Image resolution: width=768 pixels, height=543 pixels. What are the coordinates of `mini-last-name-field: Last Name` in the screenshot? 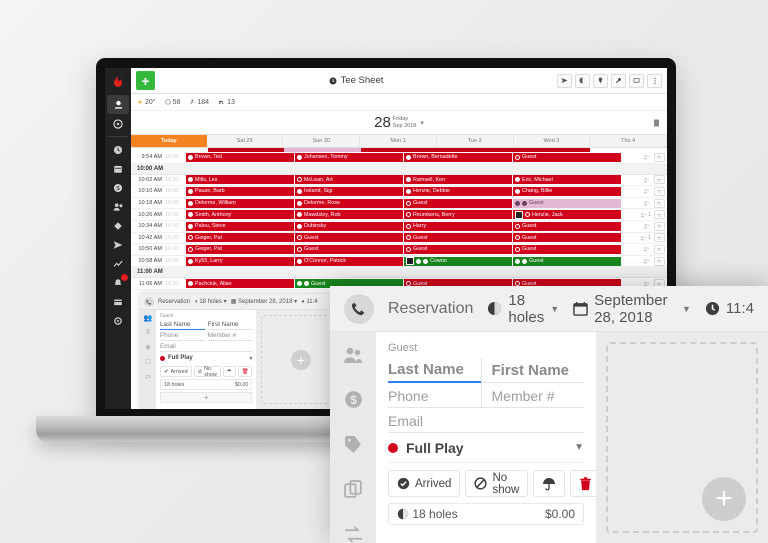 It's located at (182, 324).